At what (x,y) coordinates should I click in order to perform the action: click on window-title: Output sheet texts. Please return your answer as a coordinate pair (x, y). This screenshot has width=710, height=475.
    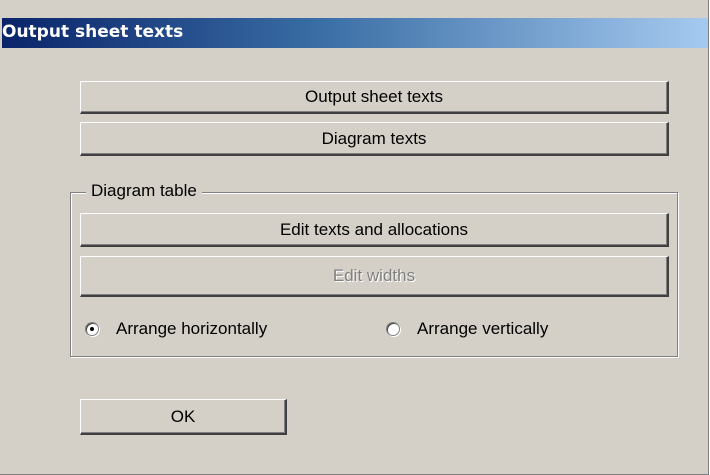
    Looking at the image, I should click on (93, 32).